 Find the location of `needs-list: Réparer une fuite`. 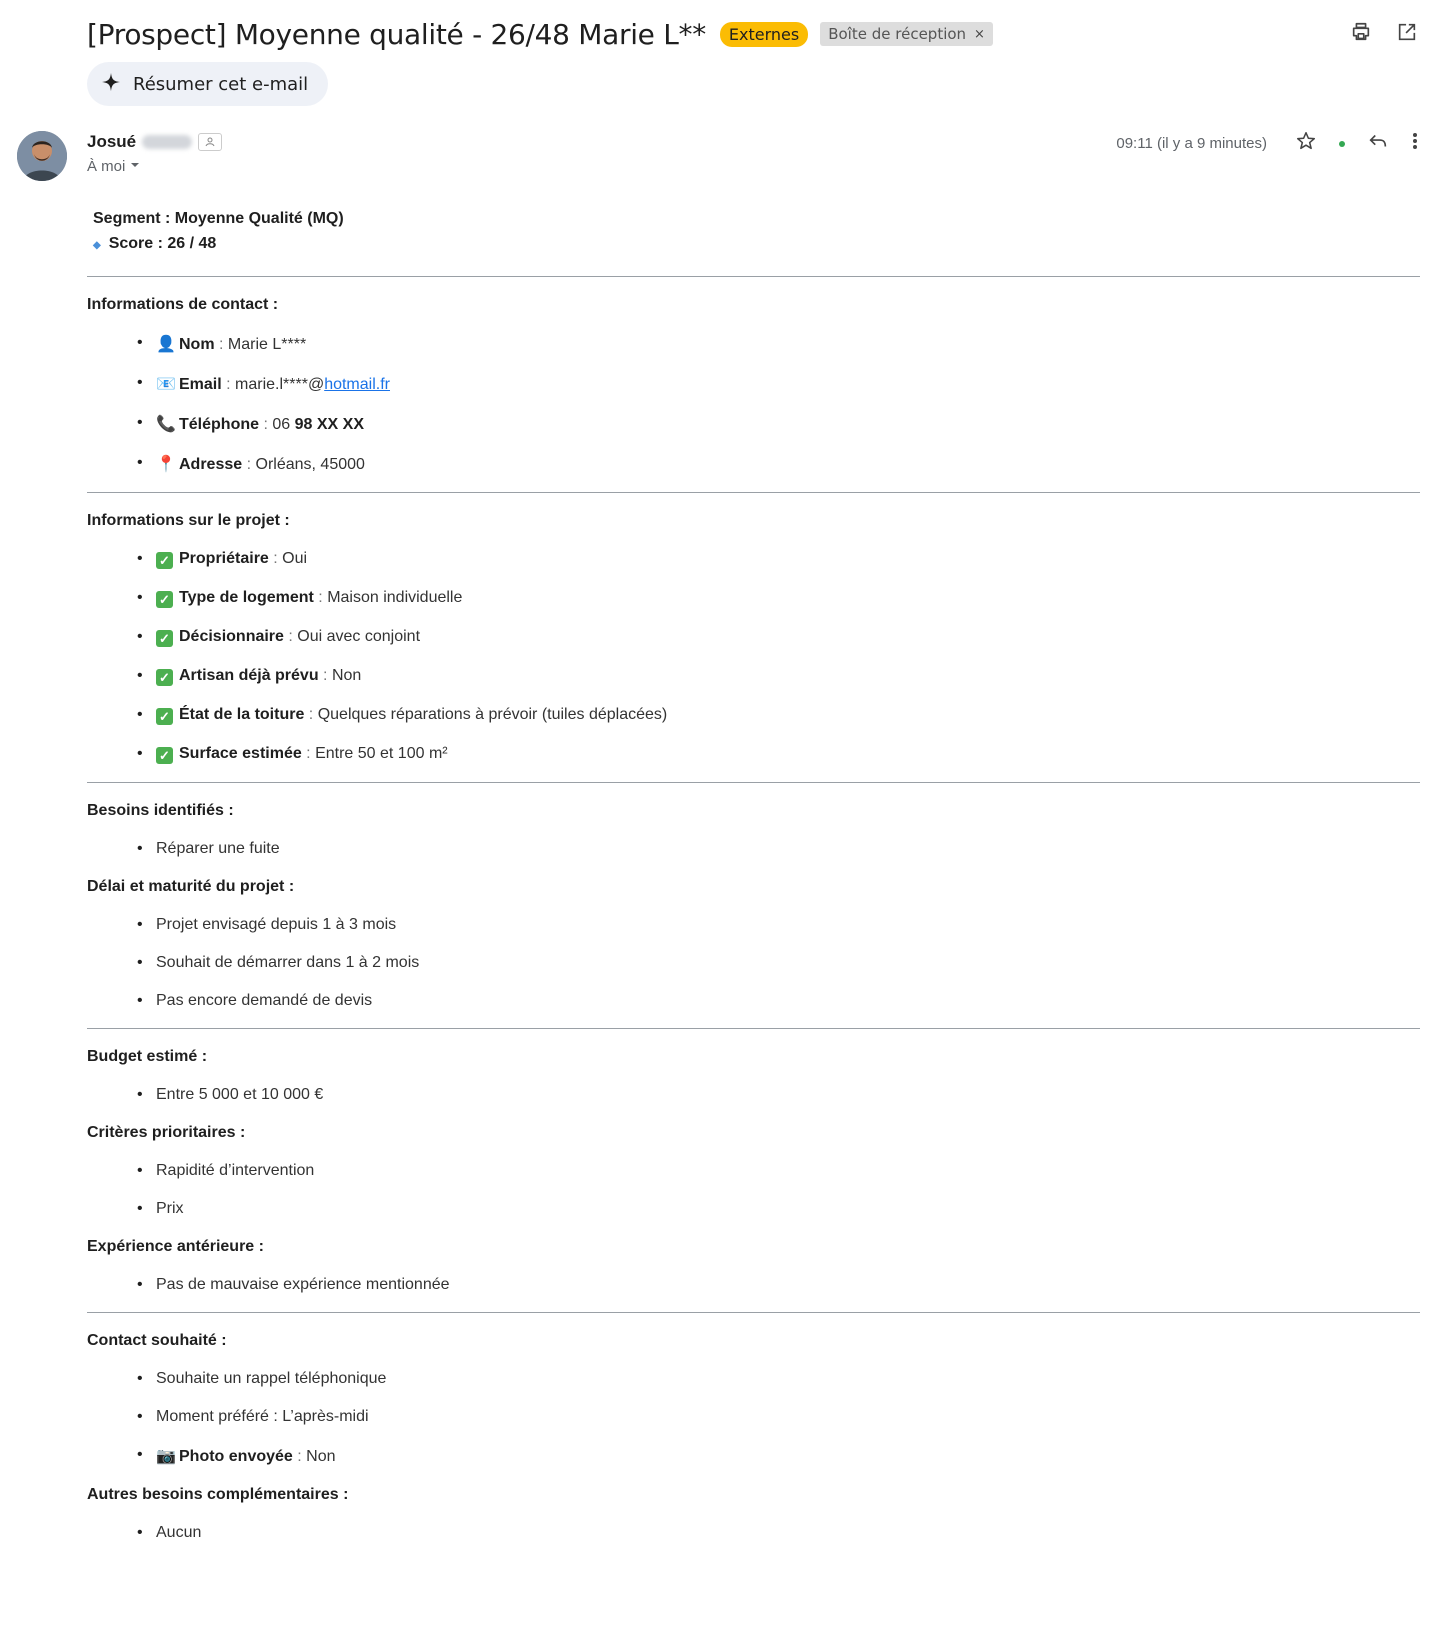

needs-list: Réparer une fuite is located at coordinates (753, 849).